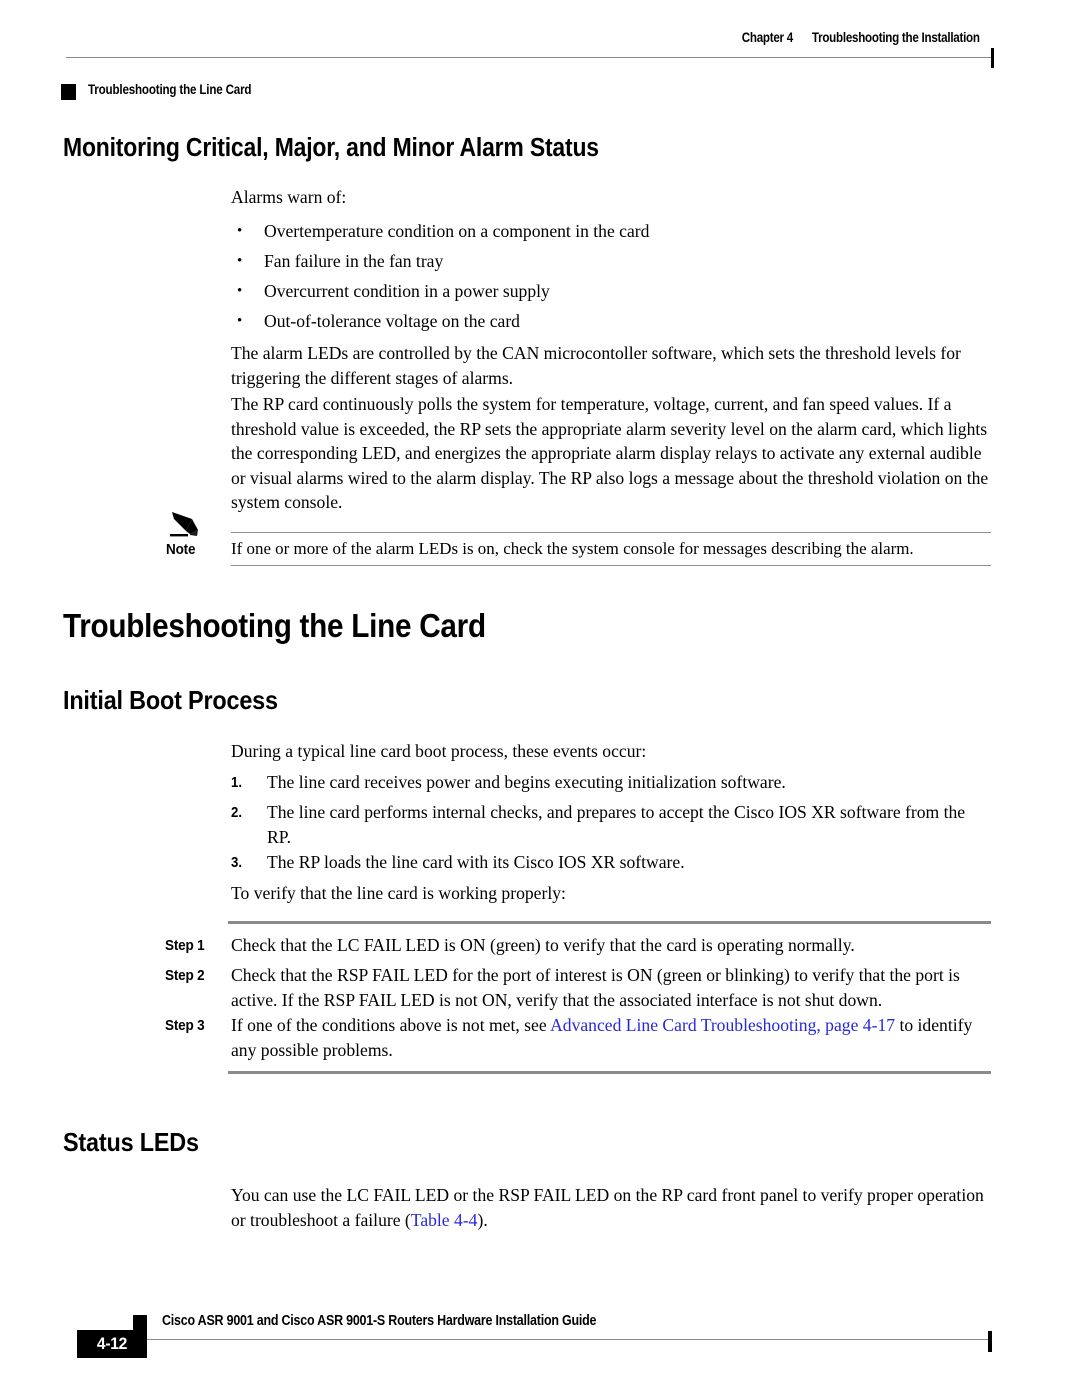 Image resolution: width=1080 pixels, height=1397 pixels. What do you see at coordinates (184, 524) in the screenshot?
I see `pencil-icon` at bounding box center [184, 524].